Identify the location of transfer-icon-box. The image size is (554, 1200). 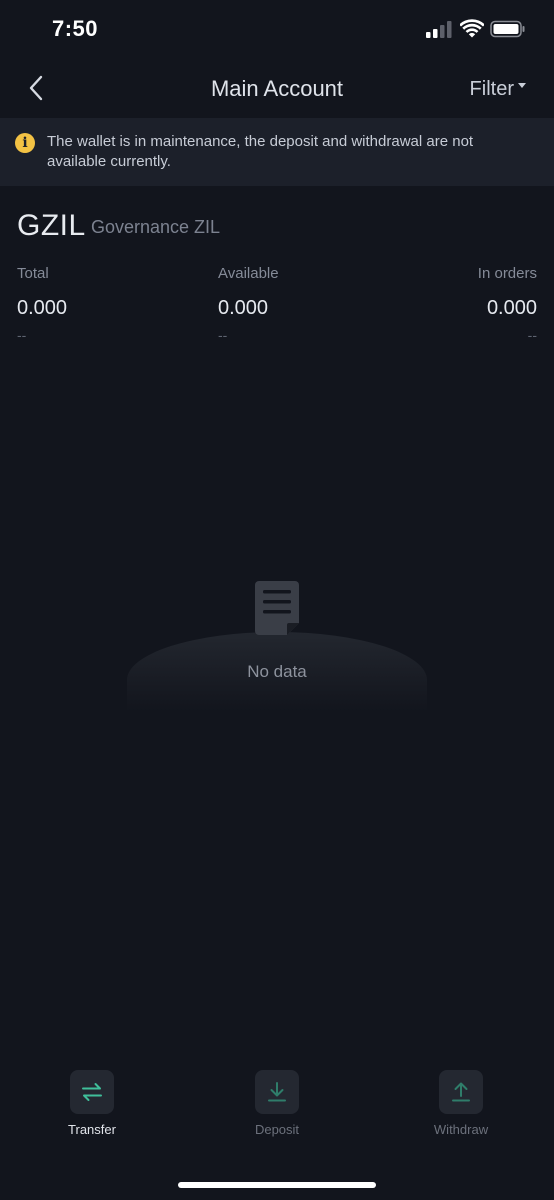
(92, 1092).